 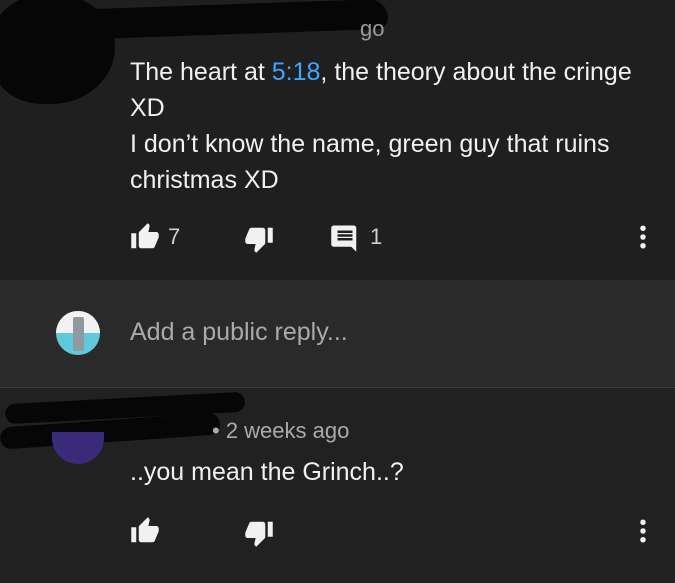 I want to click on reply-count: 1, so click(x=376, y=236).